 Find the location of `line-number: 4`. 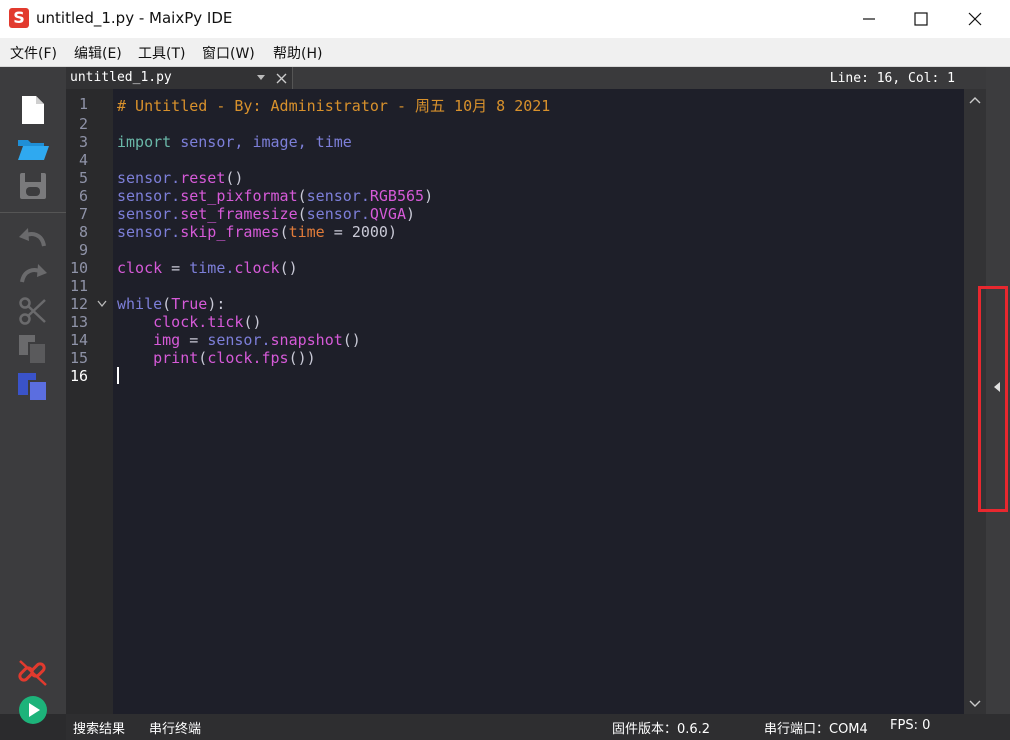

line-number: 4 is located at coordinates (83, 160).